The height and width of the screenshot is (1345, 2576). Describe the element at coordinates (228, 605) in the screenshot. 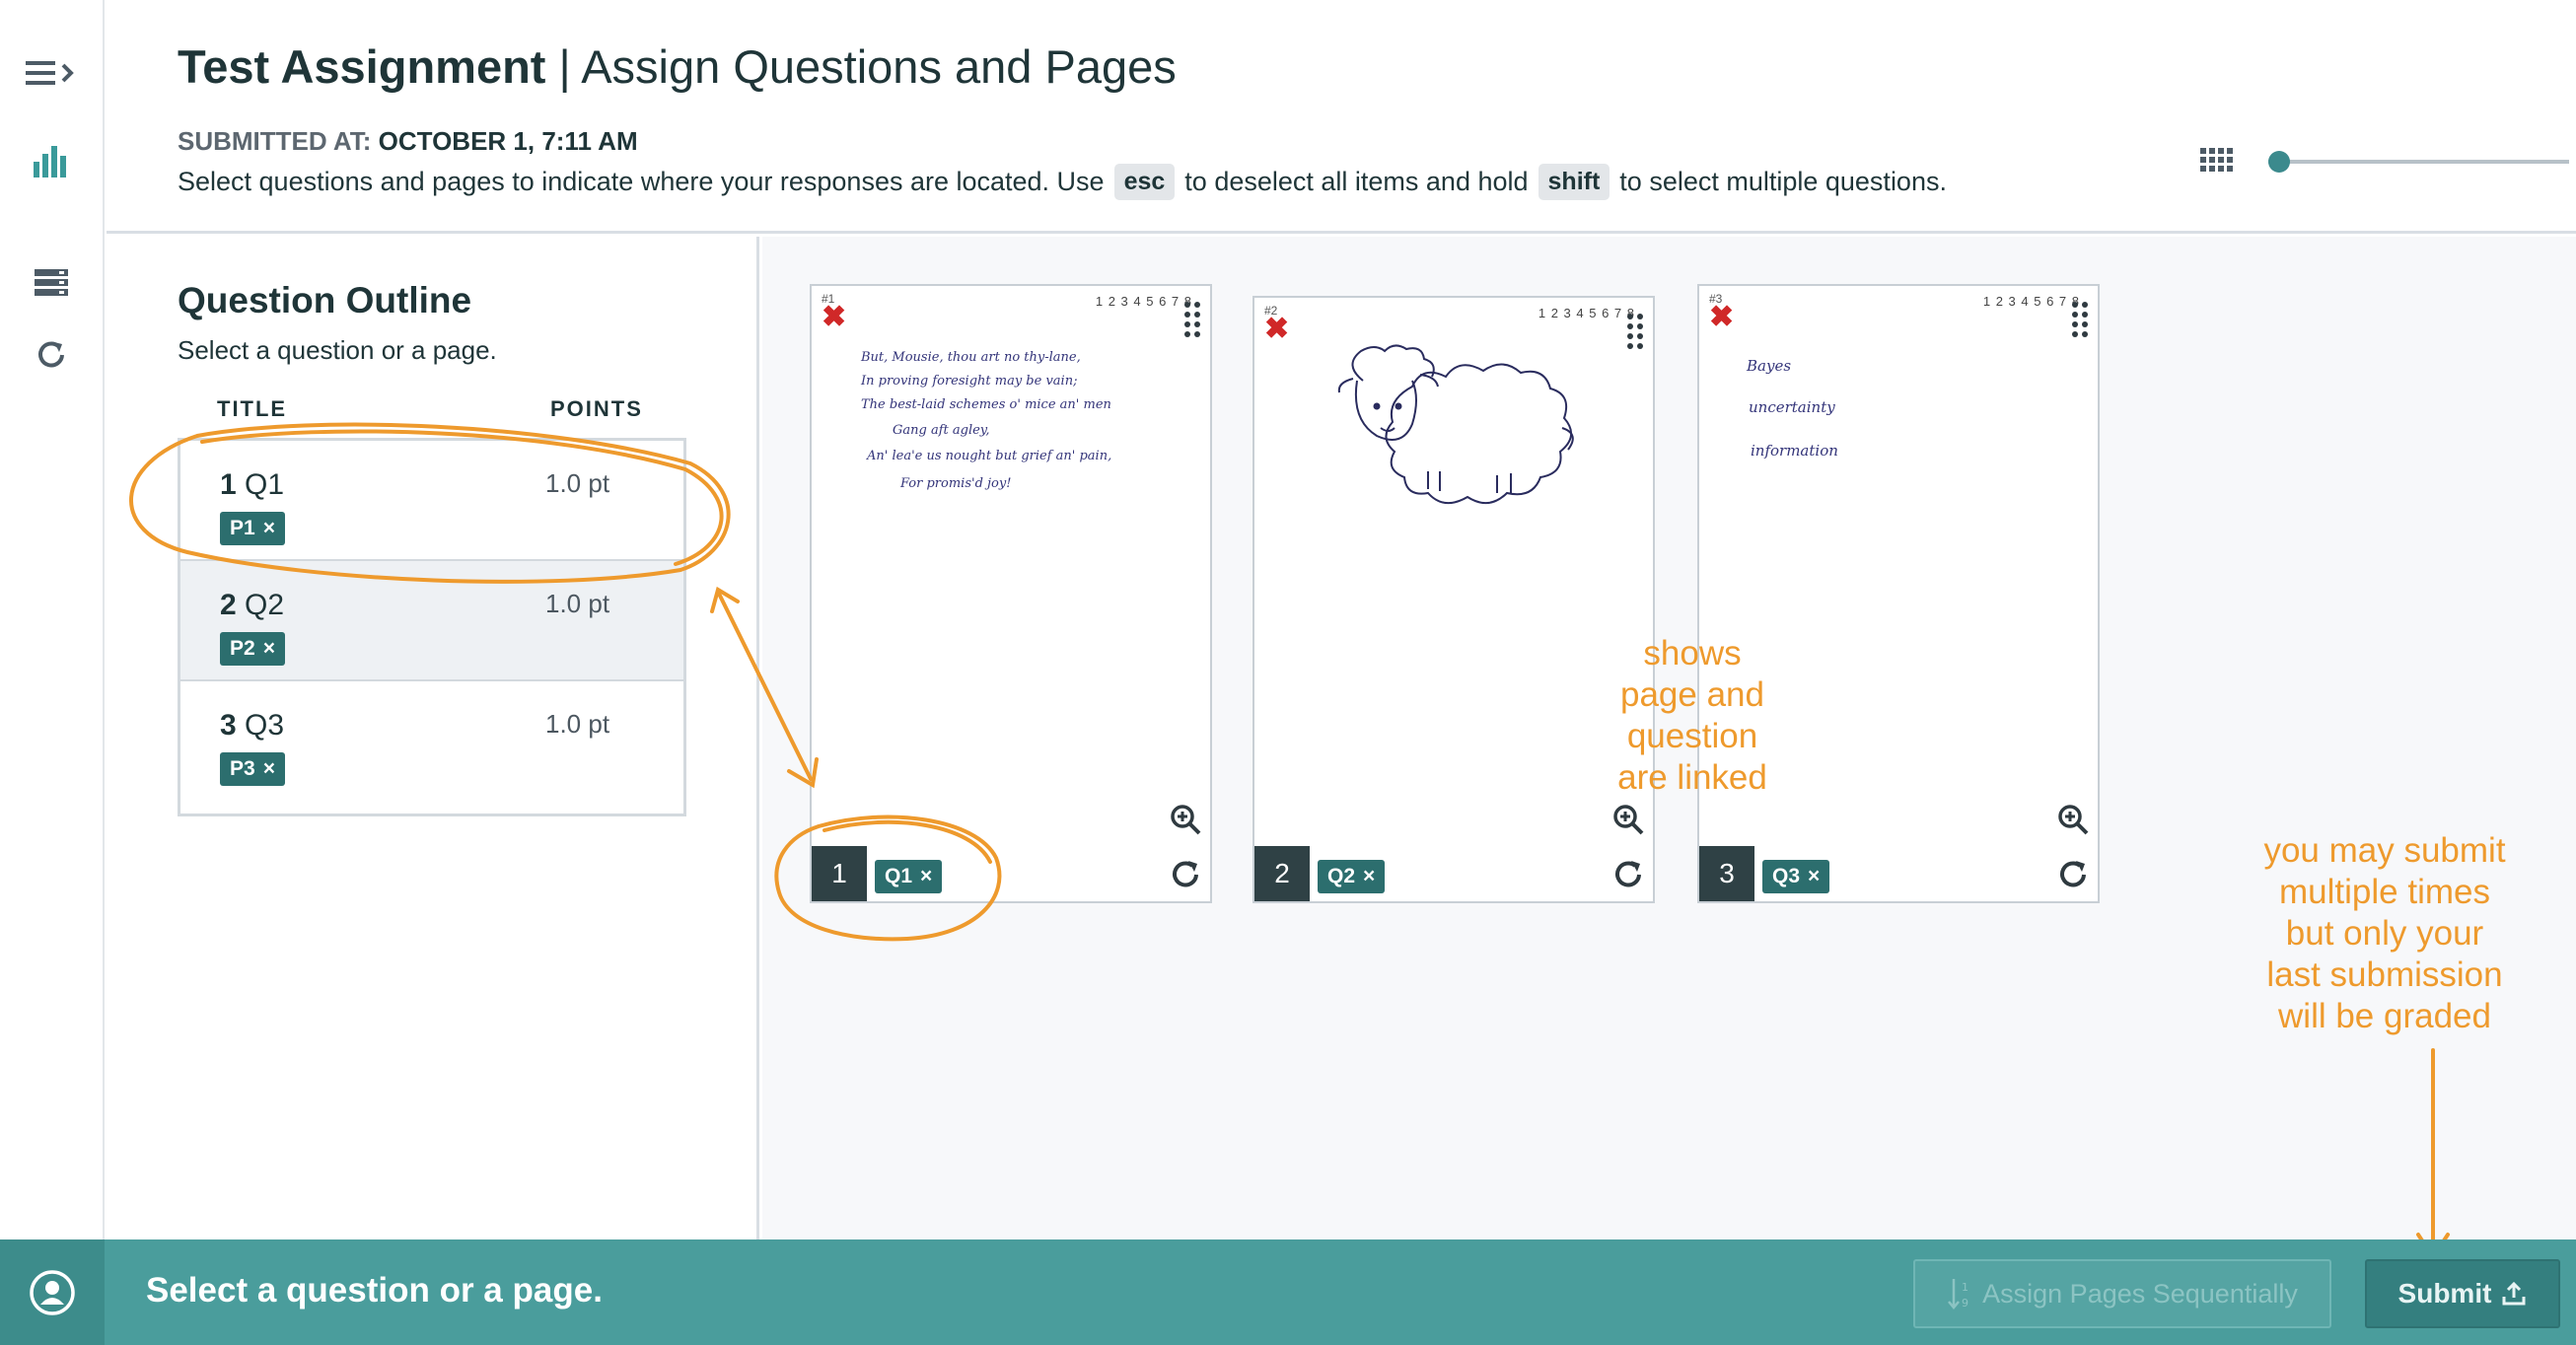

I see `question-number: 2` at that location.